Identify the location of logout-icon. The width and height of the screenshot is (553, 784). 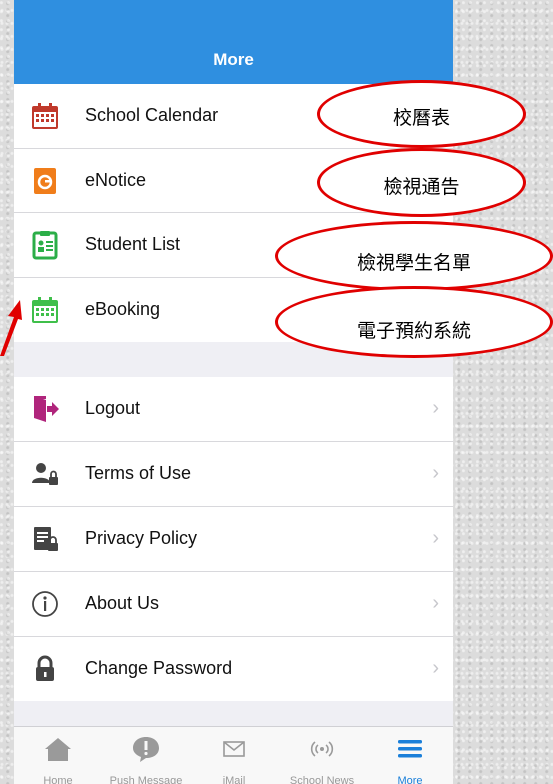
(46, 409).